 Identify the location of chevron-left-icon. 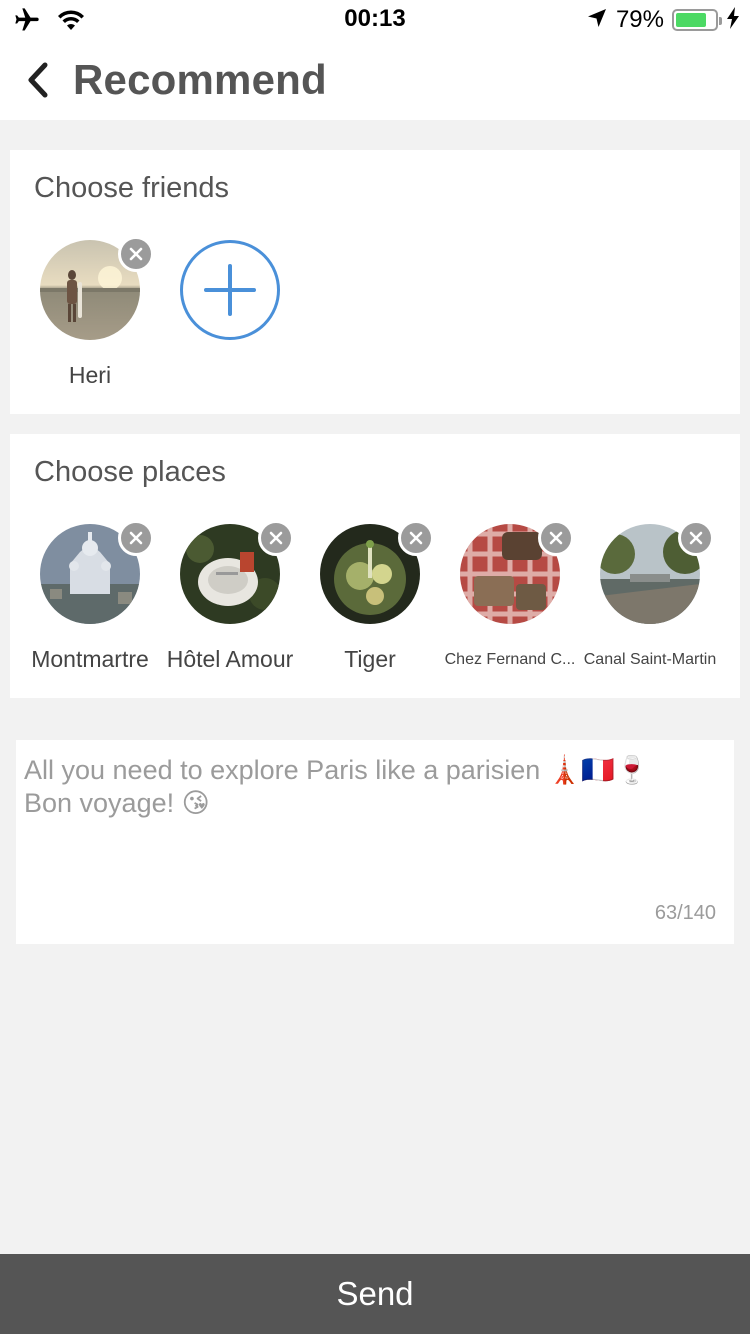
(38, 80).